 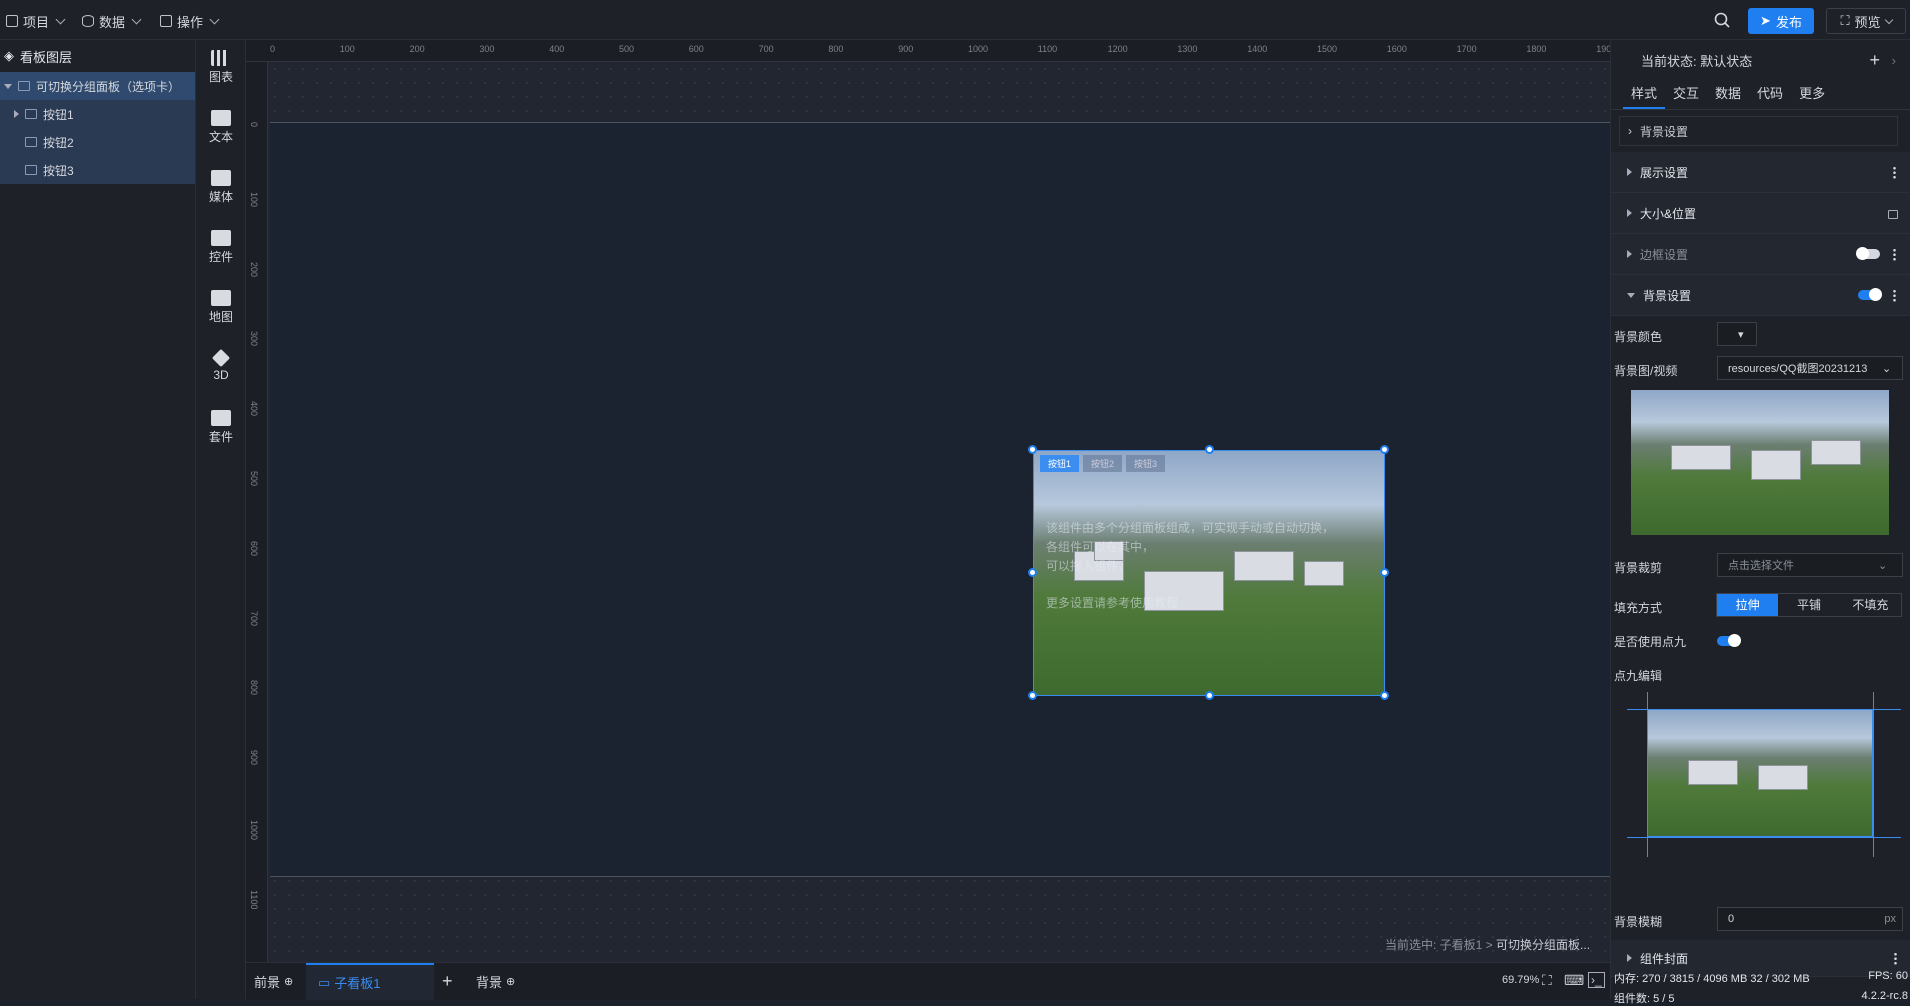 I want to click on resize-handle-s, so click(x=1209, y=695).